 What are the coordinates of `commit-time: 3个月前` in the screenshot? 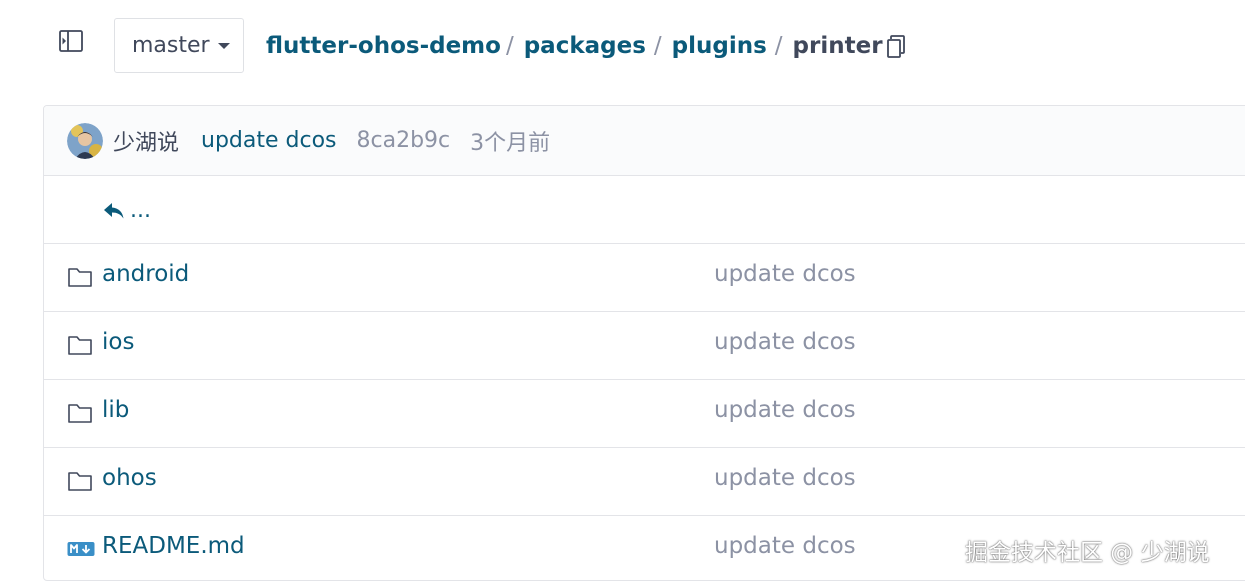 It's located at (510, 143).